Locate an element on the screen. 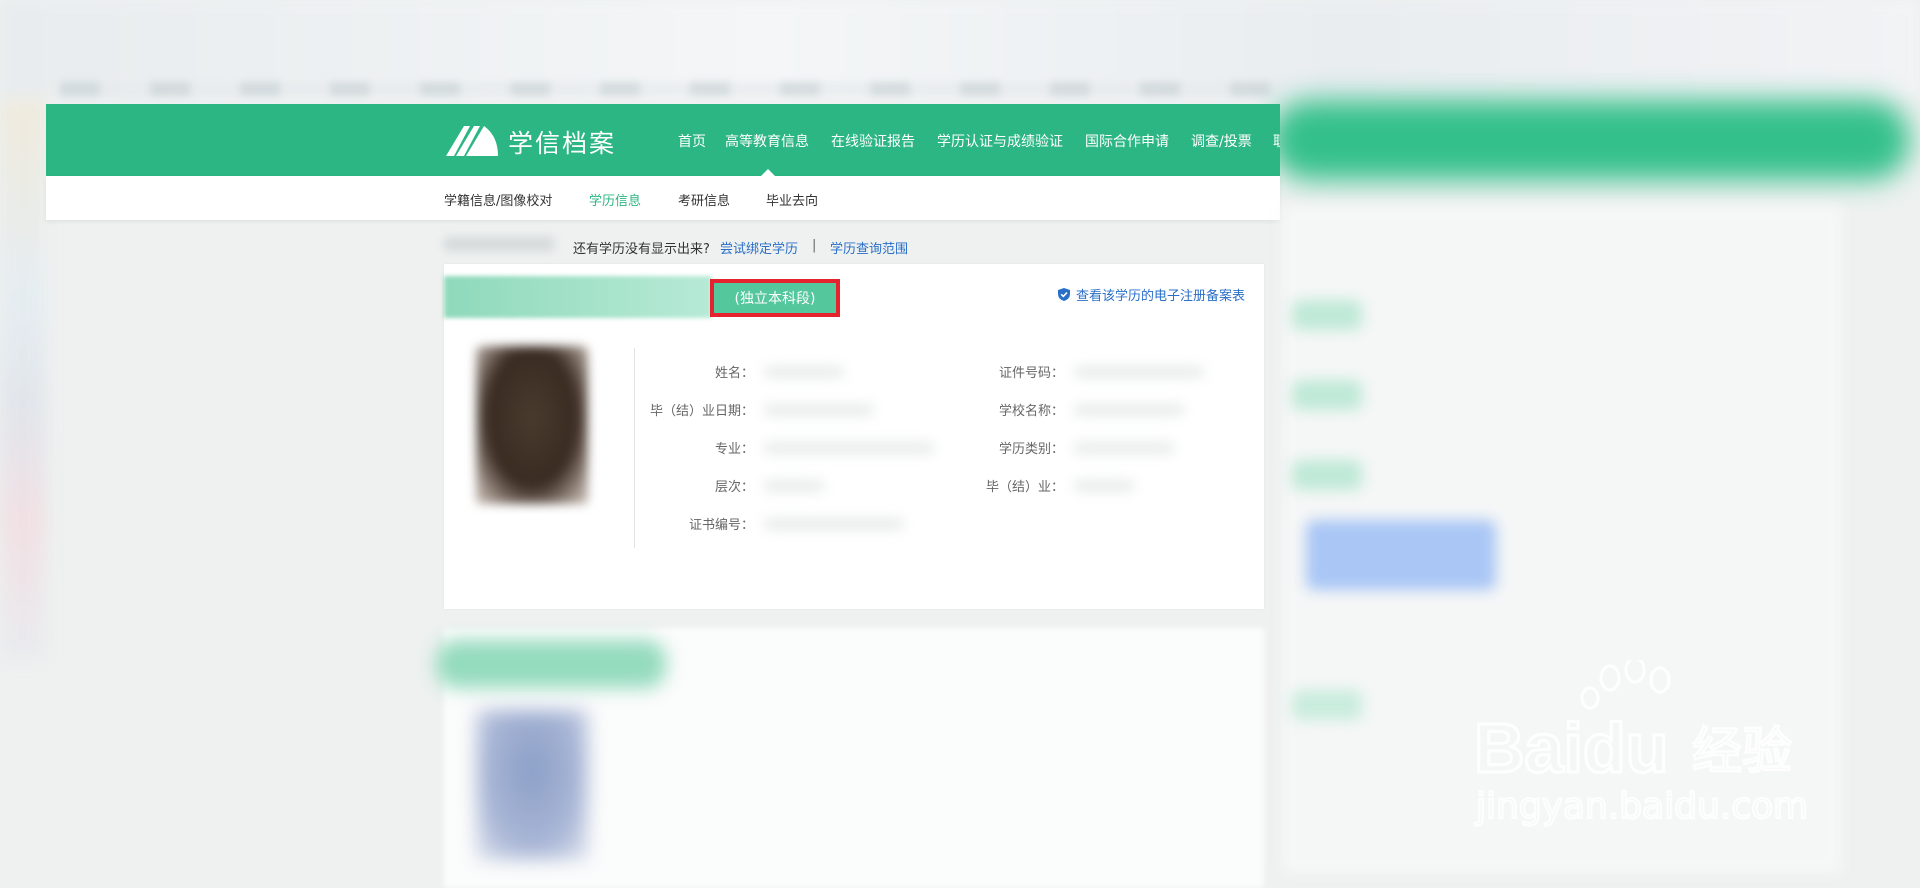  subnav-degree-info: 学历信息 is located at coordinates (615, 199).